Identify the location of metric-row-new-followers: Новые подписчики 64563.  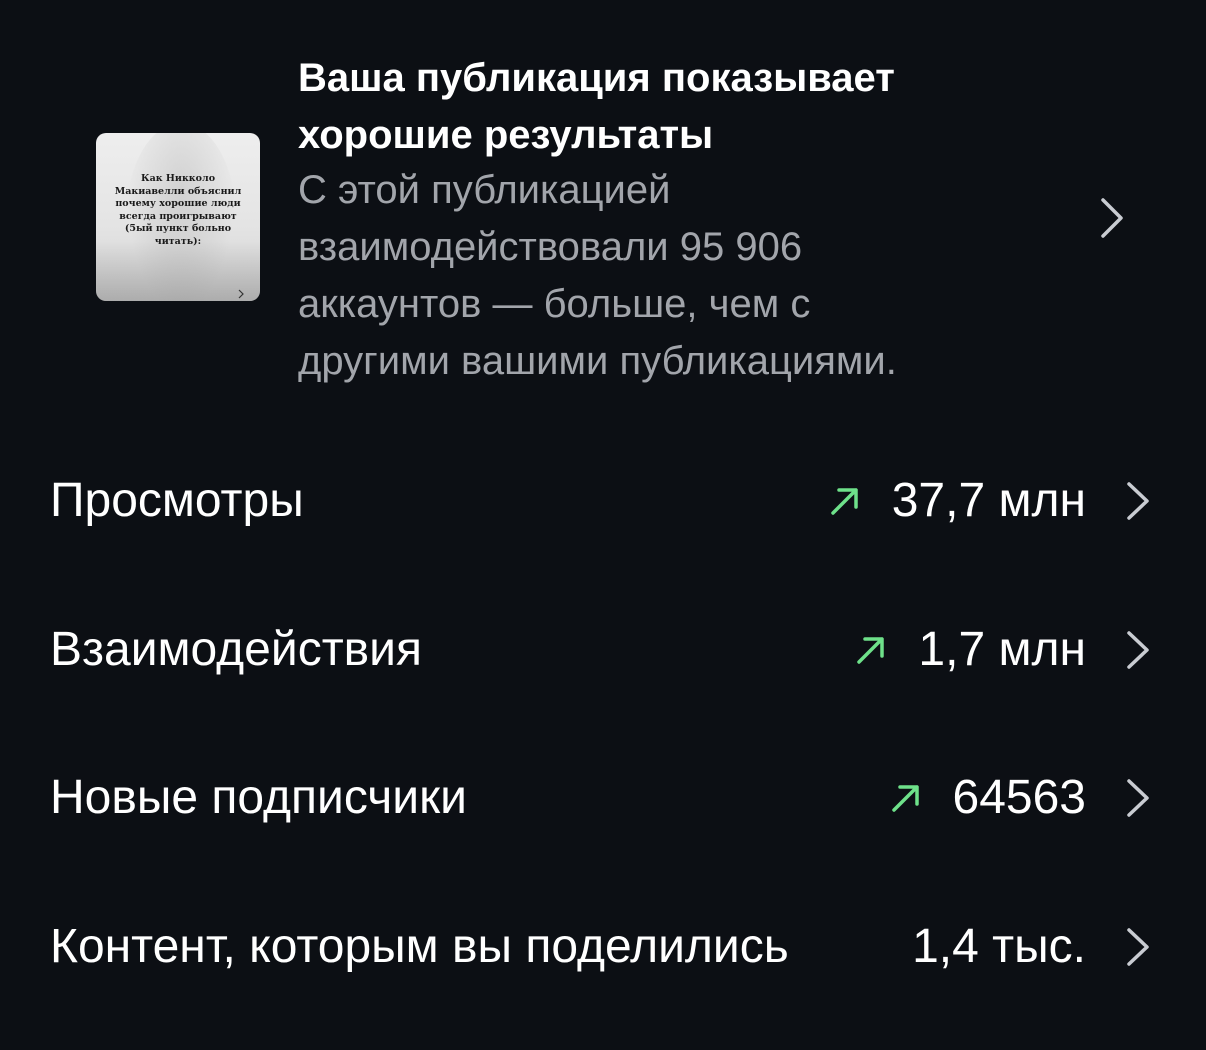
(603, 798).